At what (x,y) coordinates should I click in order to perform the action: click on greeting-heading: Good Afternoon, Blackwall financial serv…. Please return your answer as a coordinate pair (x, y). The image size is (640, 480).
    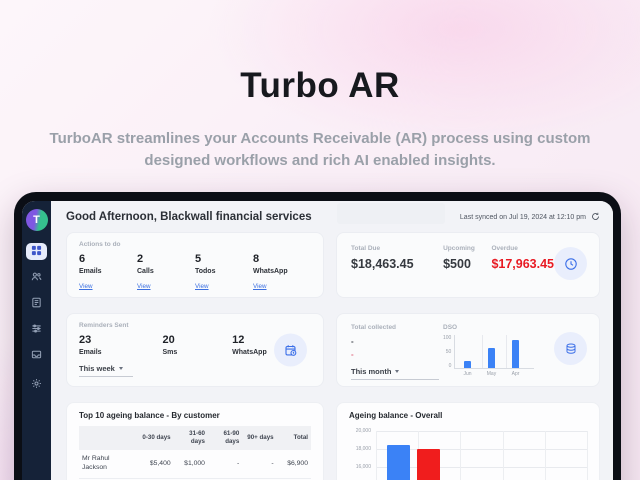
    Looking at the image, I should click on (189, 217).